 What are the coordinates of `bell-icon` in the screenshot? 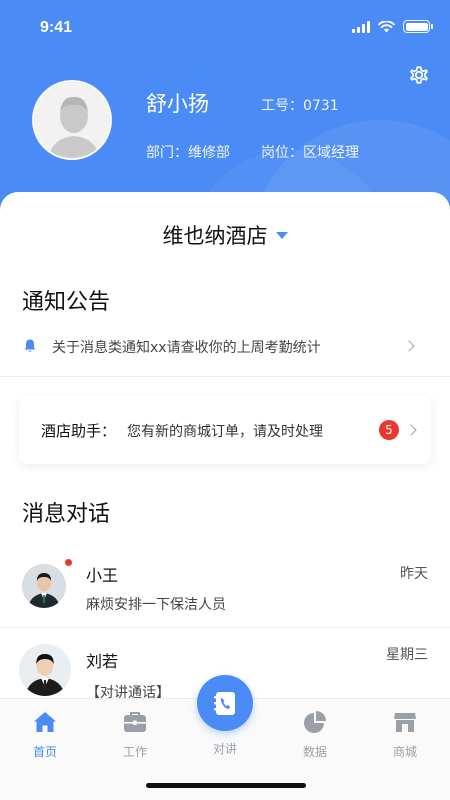 It's located at (30, 345).